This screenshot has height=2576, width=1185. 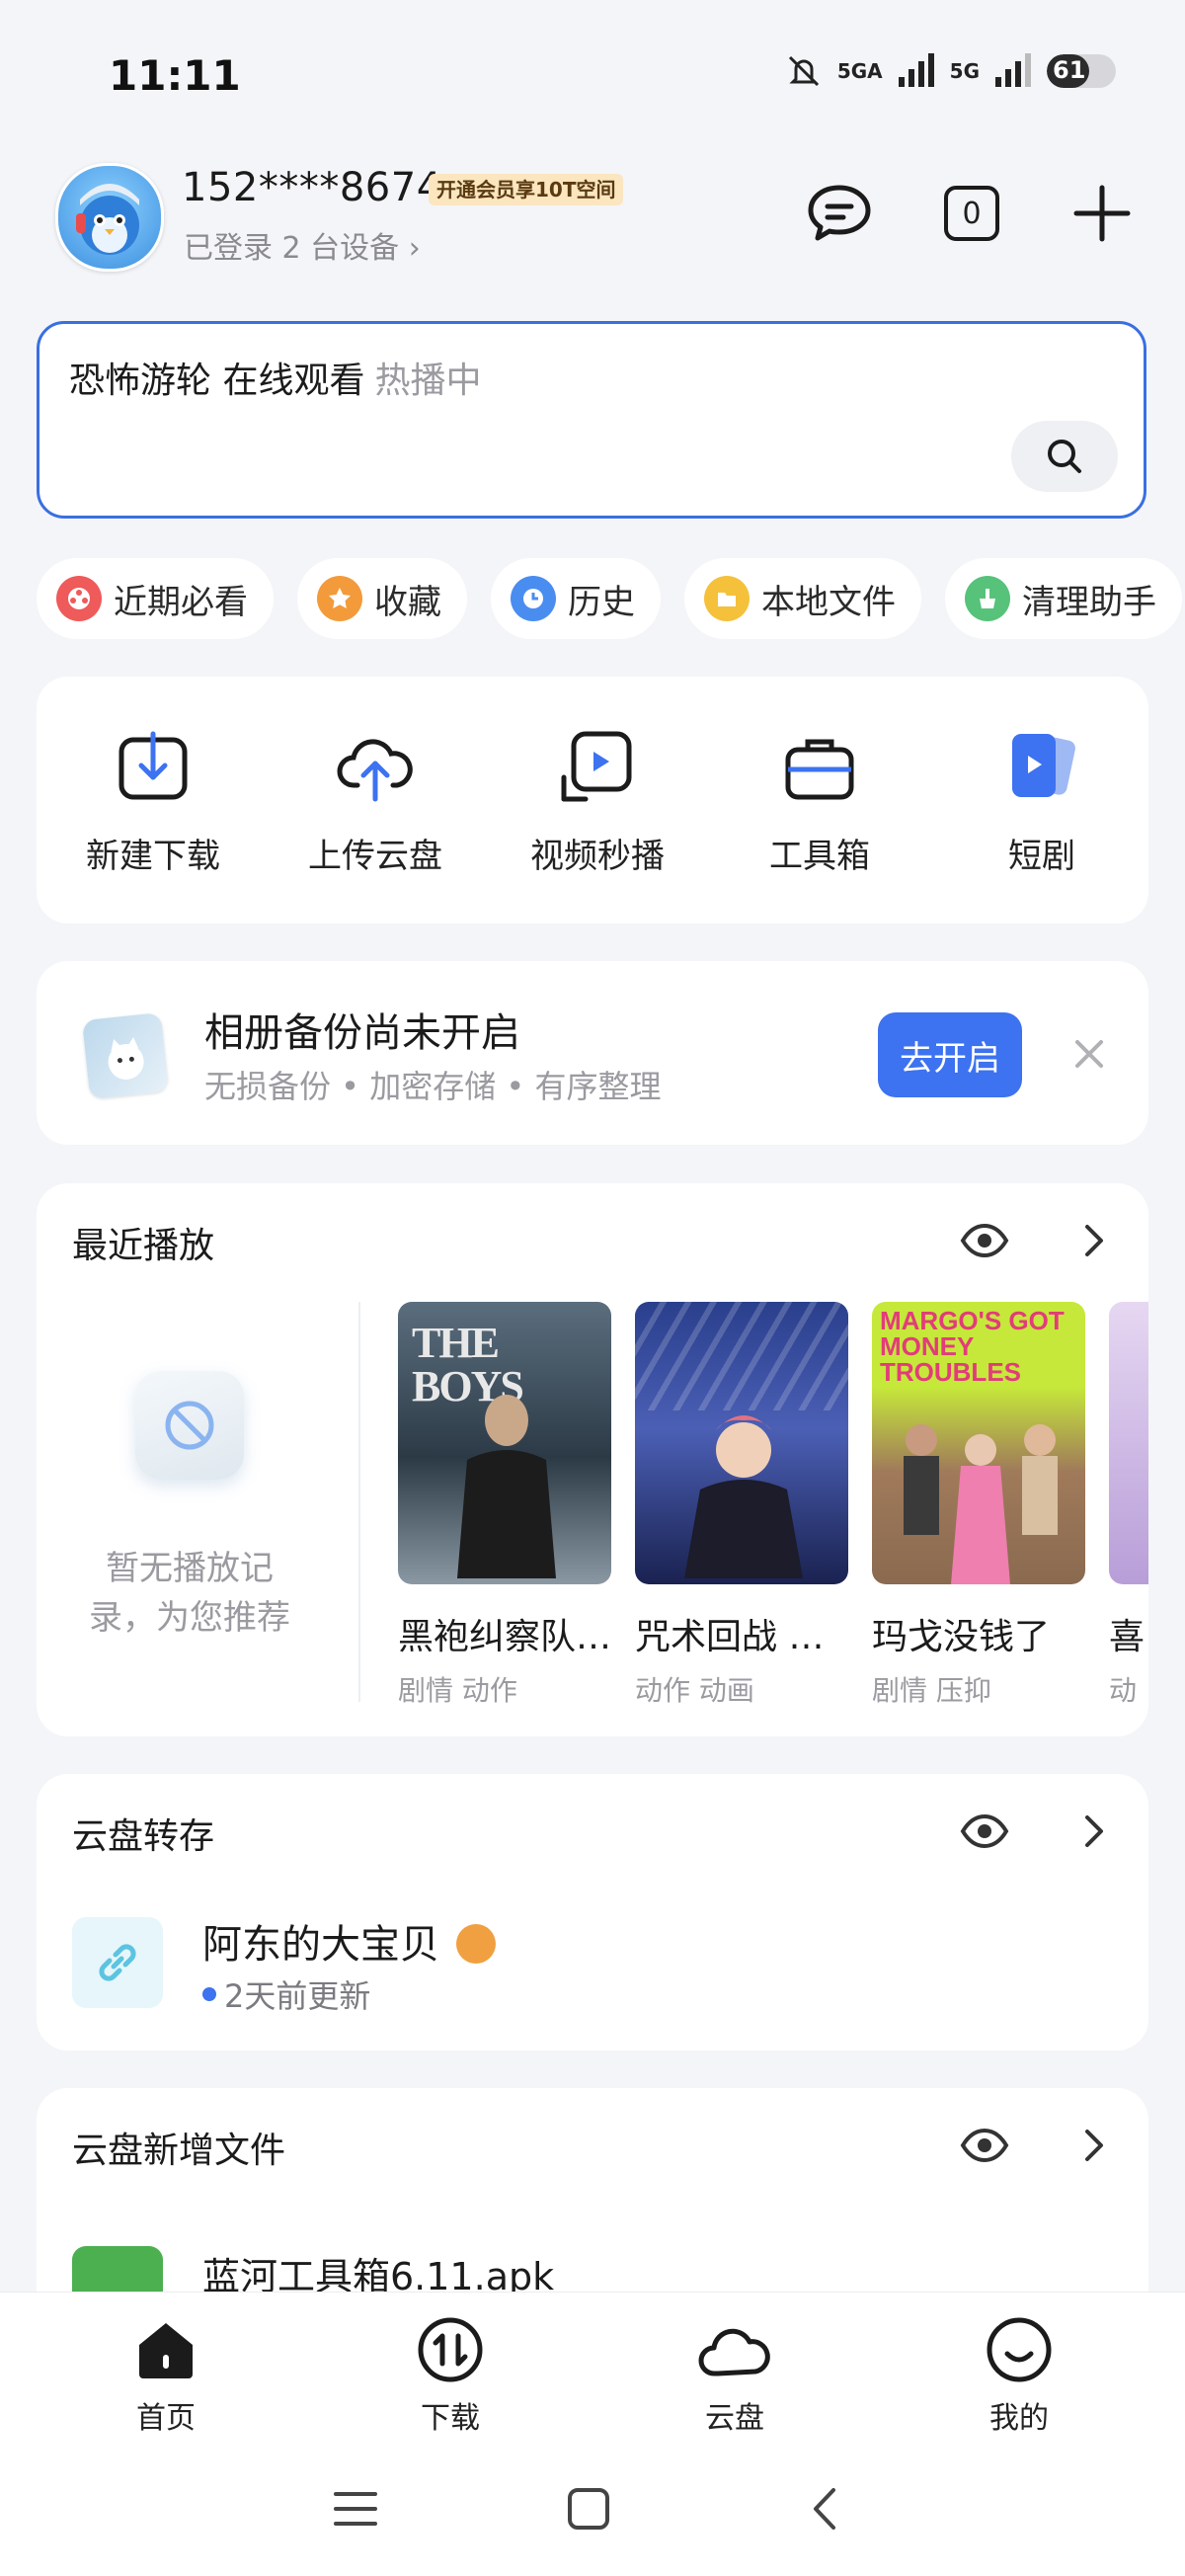 I want to click on quick-action-toolbox: 工具箱, so click(x=819, y=802).